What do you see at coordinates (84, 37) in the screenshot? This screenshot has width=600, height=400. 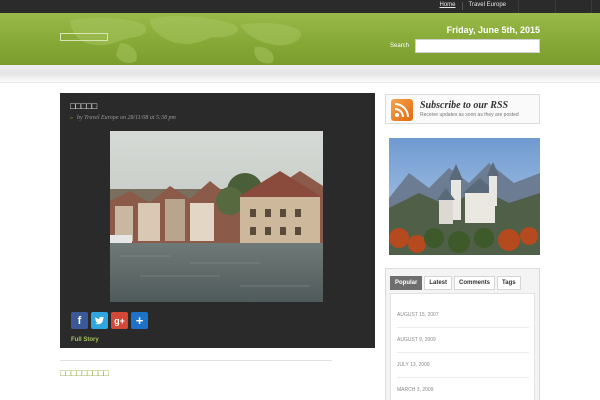 I see `site-logo` at bounding box center [84, 37].